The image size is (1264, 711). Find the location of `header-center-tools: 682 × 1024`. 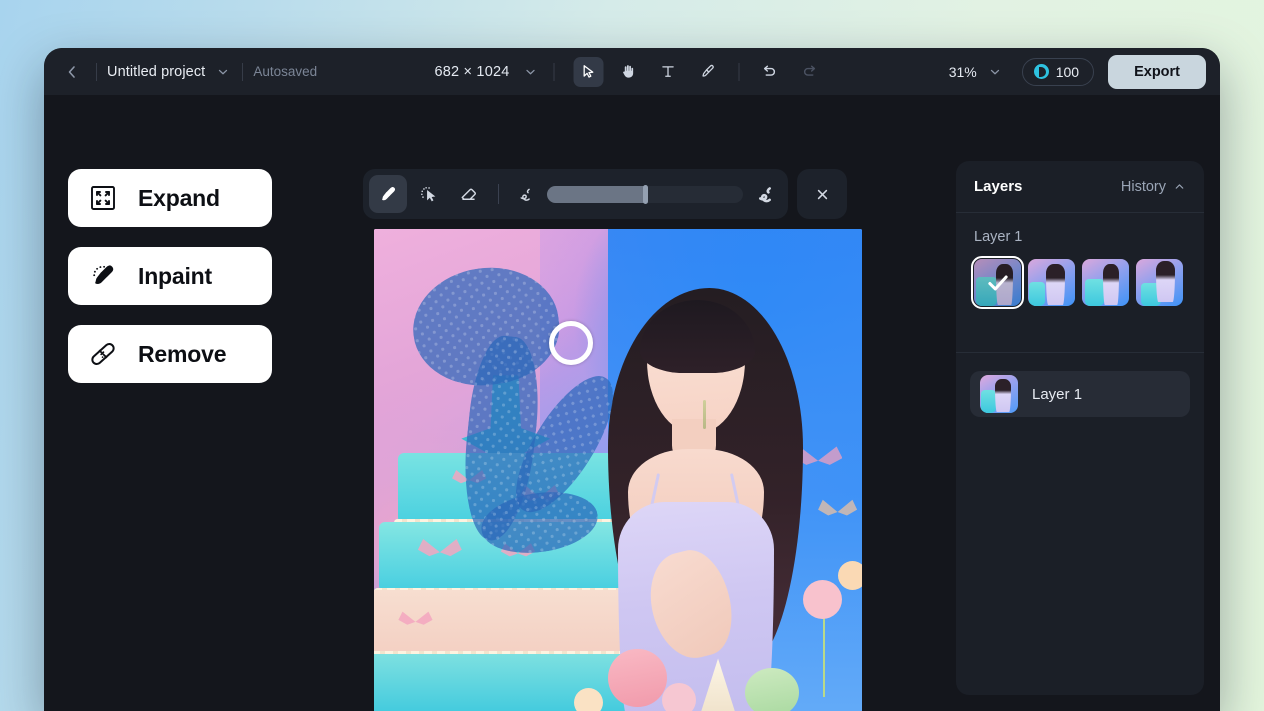

header-center-tools: 682 × 1024 is located at coordinates (632, 71).